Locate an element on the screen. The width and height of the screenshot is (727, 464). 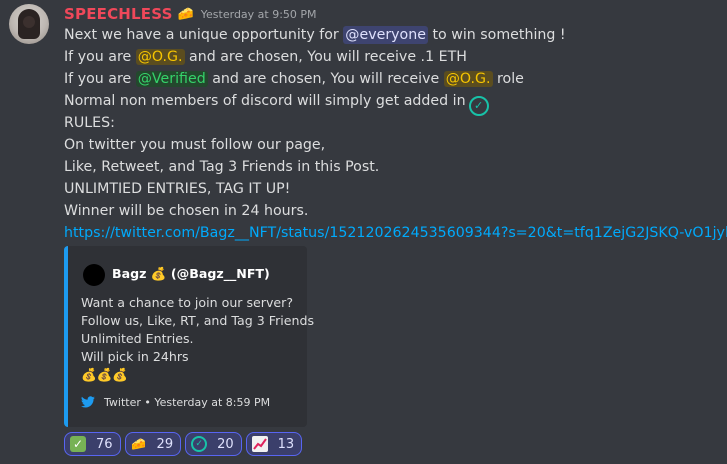
text: and are chosen, You will receive is located at coordinates (325, 79).